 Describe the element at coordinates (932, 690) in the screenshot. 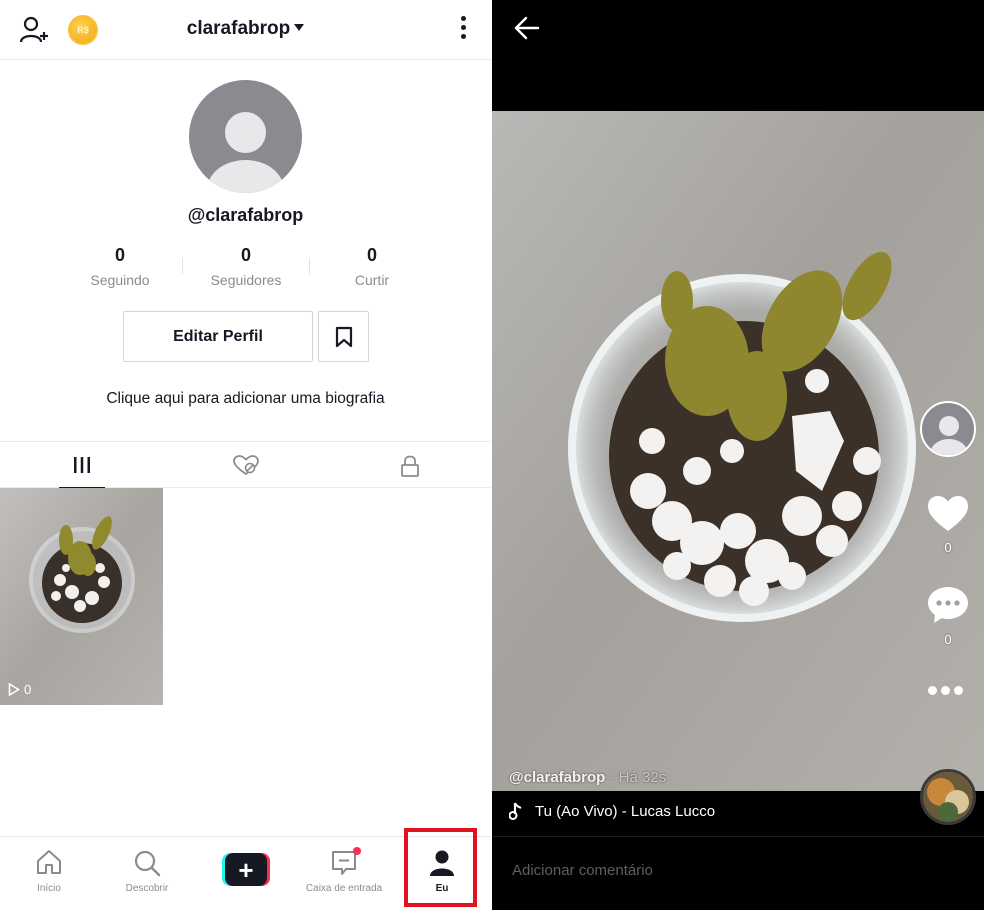

I see `more-dots-icon` at that location.